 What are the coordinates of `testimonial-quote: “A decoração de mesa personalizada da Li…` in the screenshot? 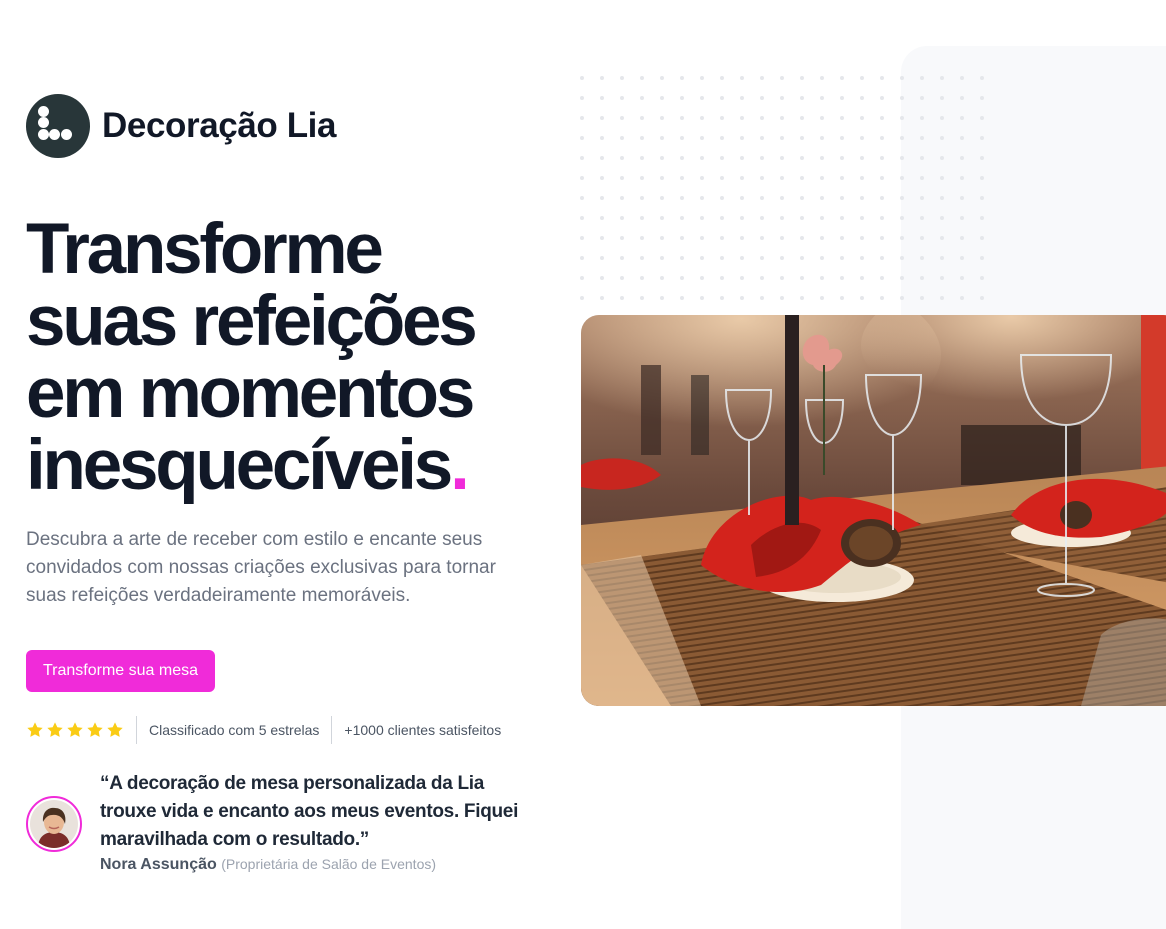 It's located at (309, 811).